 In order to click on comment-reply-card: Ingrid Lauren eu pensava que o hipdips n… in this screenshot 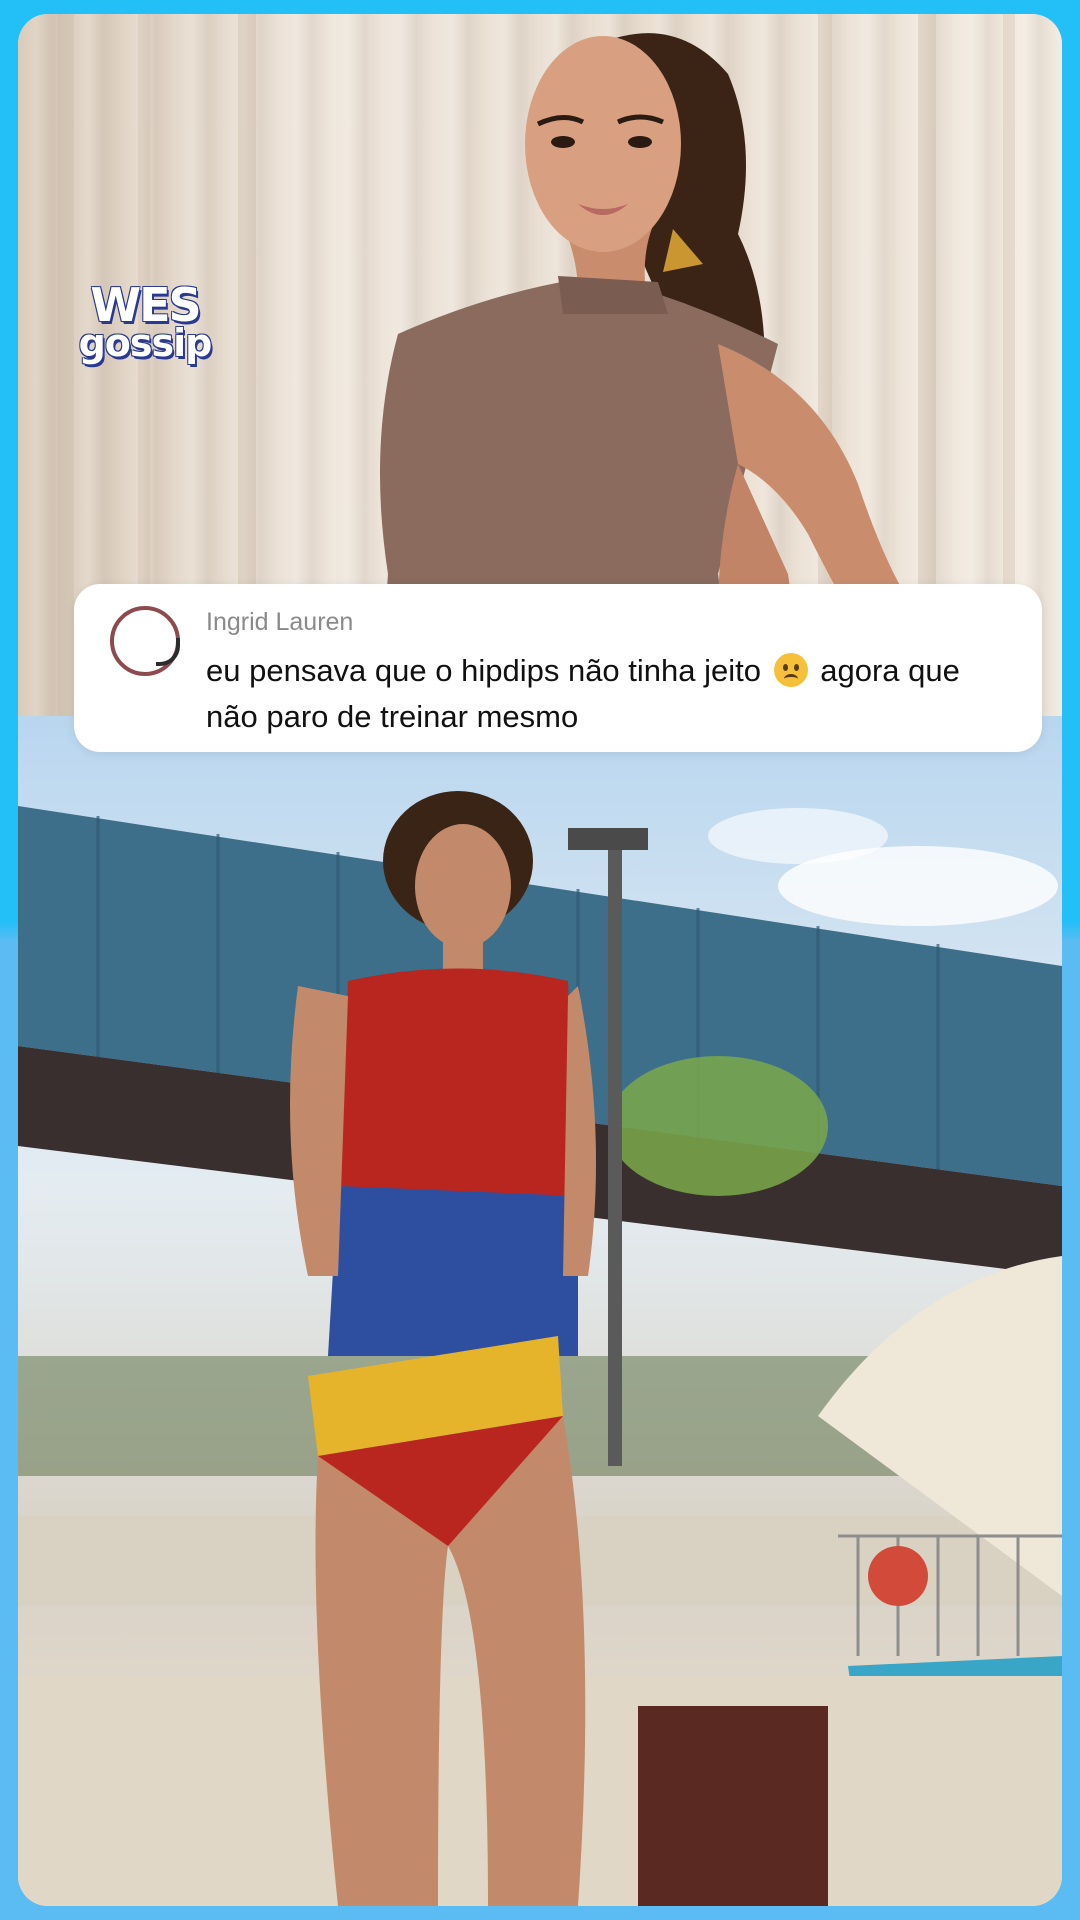, I will do `click(558, 668)`.